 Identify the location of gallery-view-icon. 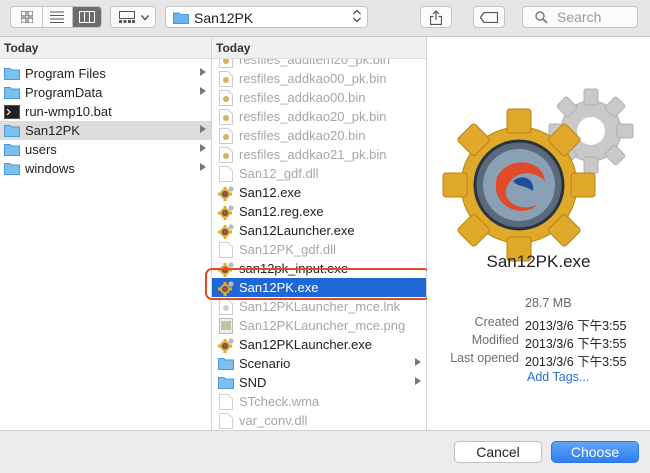
(127, 17).